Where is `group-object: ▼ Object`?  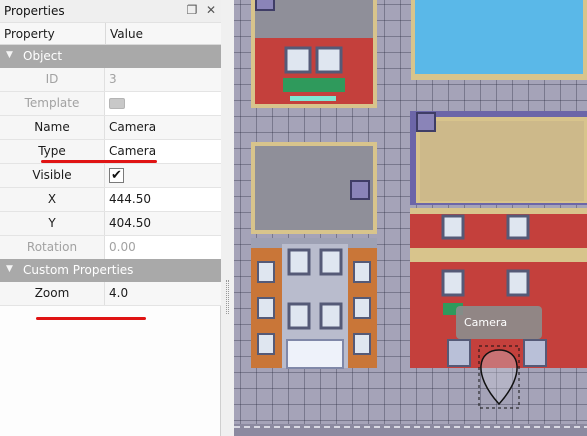 group-object: ▼ Object is located at coordinates (110, 56).